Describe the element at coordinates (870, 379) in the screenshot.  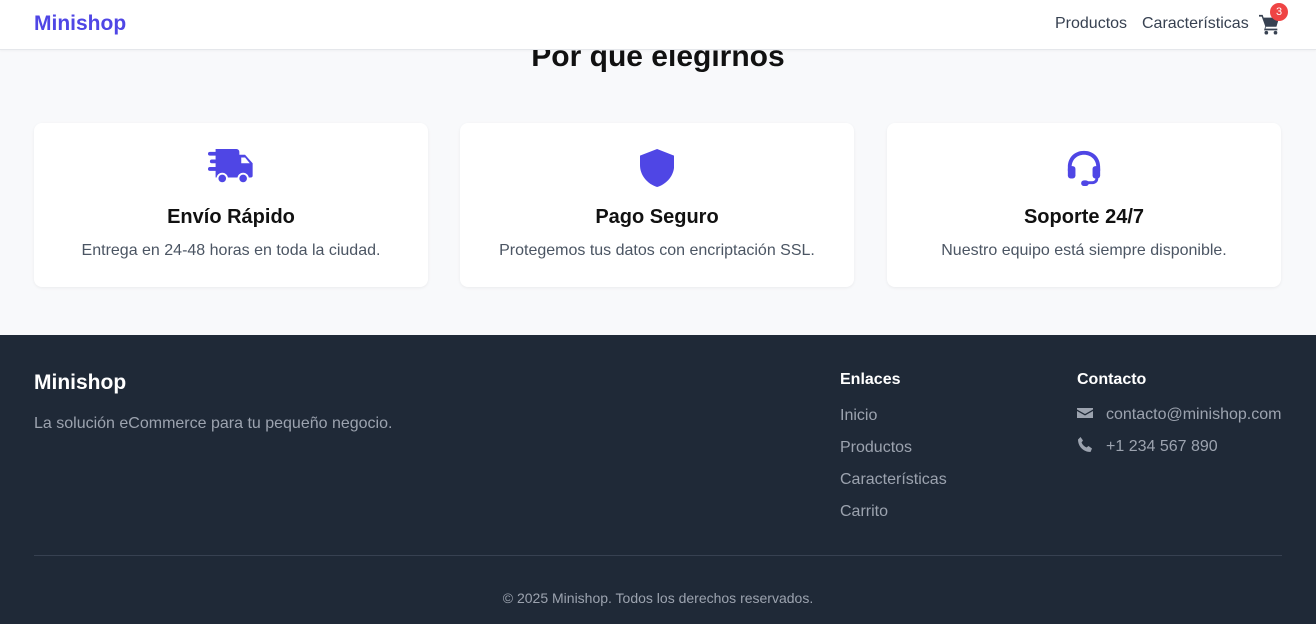
I see `footer-links-title: Enlaces` at that location.